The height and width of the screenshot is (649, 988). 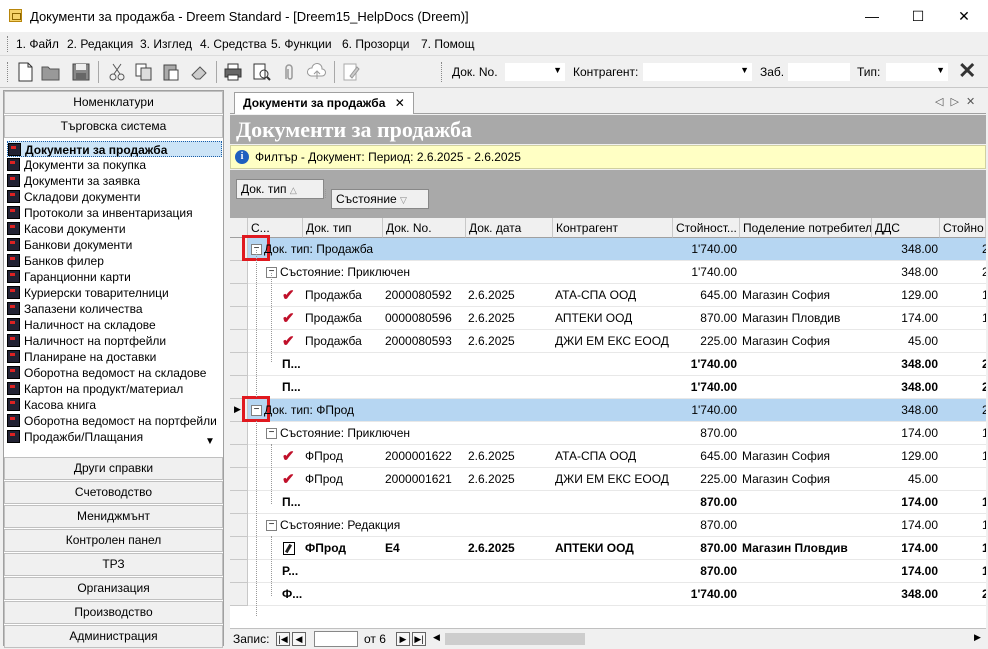 I want to click on nav-group-other-reports: Други справки, so click(x=113, y=468).